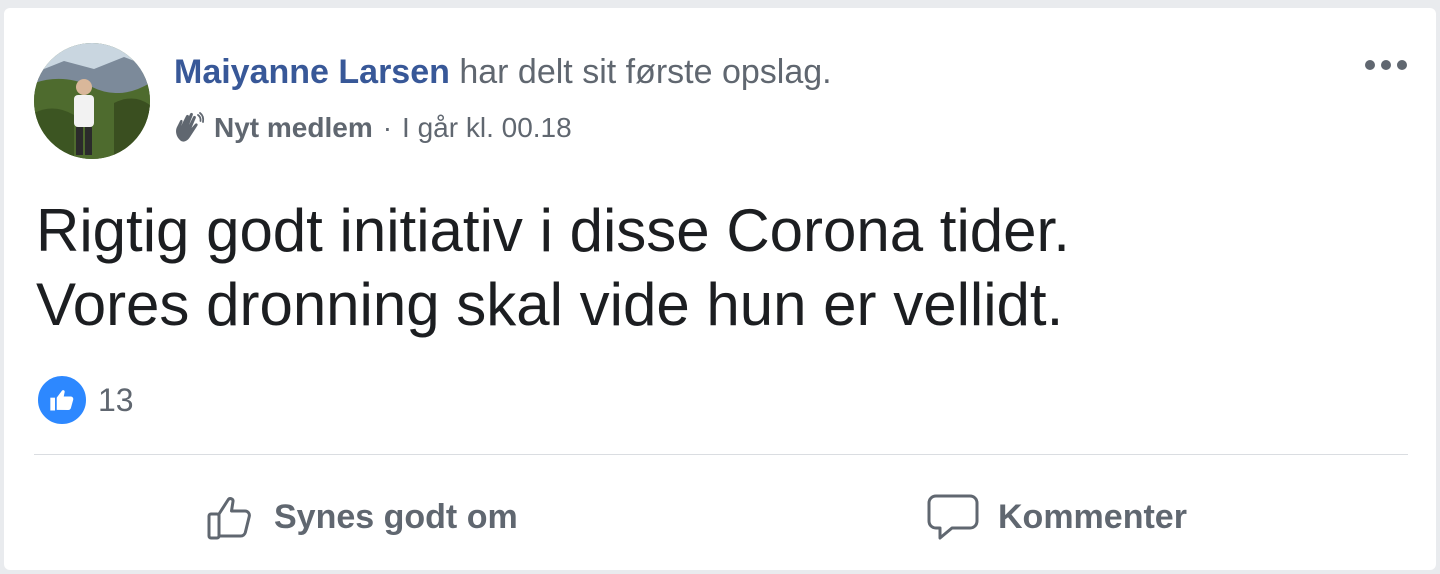 The width and height of the screenshot is (1440, 574). Describe the element at coordinates (229, 518) in the screenshot. I see `thumbs-up-icon` at that location.